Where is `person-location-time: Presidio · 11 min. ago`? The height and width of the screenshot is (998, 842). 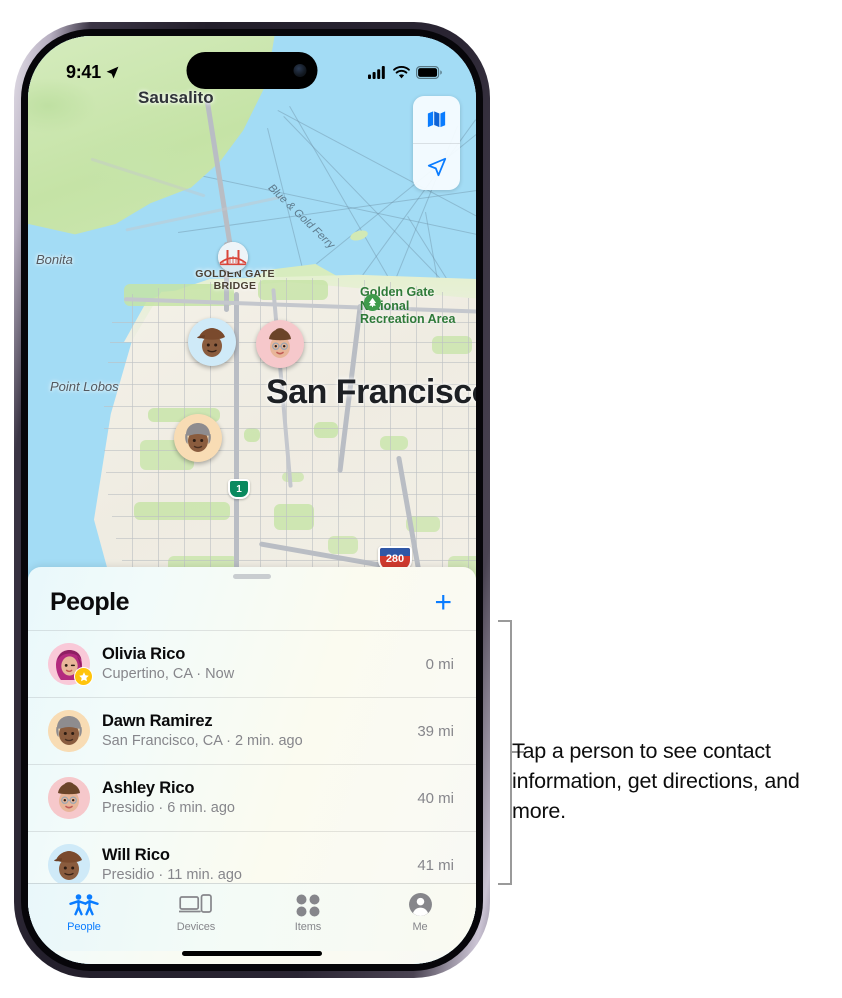
person-location-time: Presidio · 11 min. ago is located at coordinates (172, 875).